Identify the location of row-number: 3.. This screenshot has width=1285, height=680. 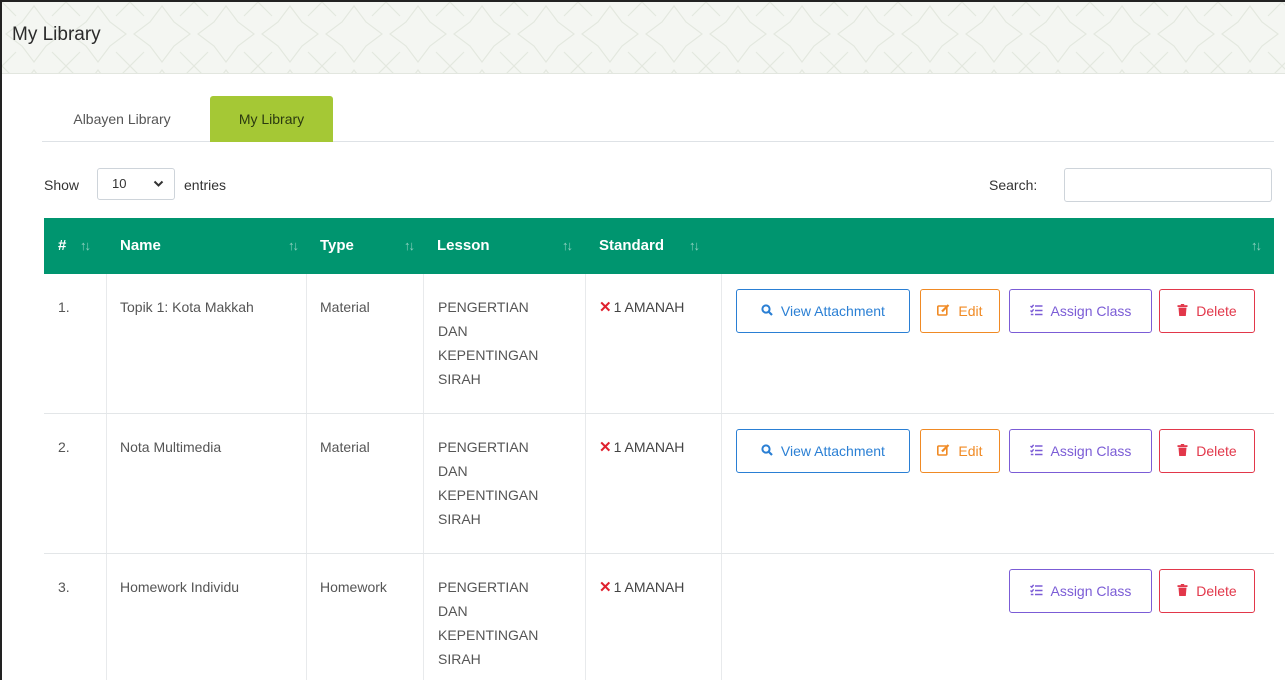
(64, 587).